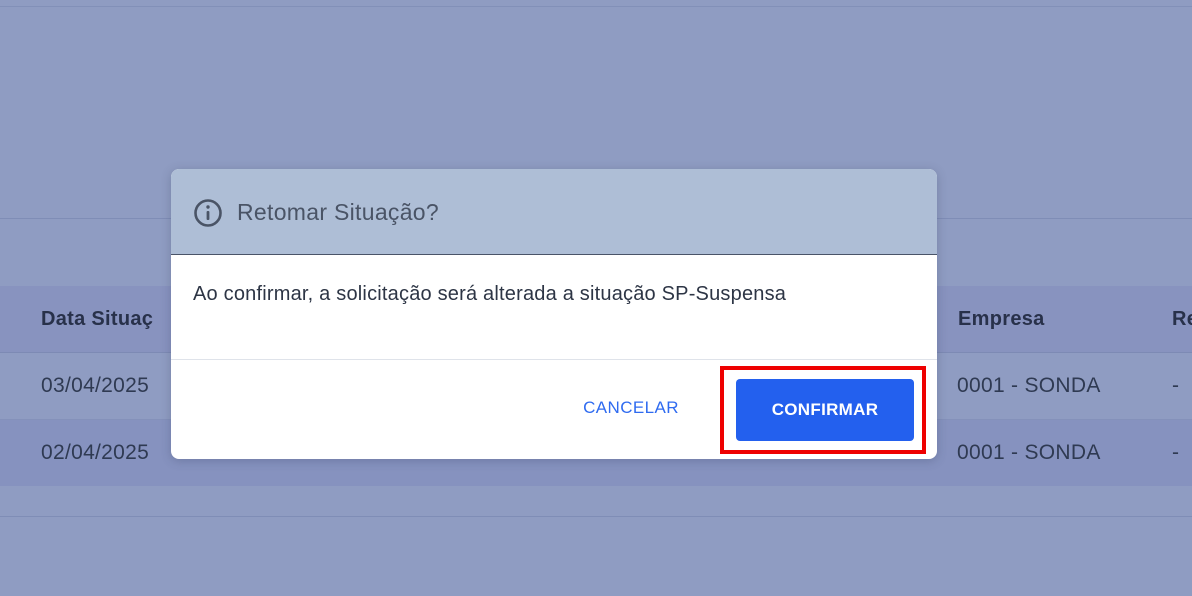 The image size is (1192, 596). What do you see at coordinates (596, 516) in the screenshot?
I see `table-bottom-divider` at bounding box center [596, 516].